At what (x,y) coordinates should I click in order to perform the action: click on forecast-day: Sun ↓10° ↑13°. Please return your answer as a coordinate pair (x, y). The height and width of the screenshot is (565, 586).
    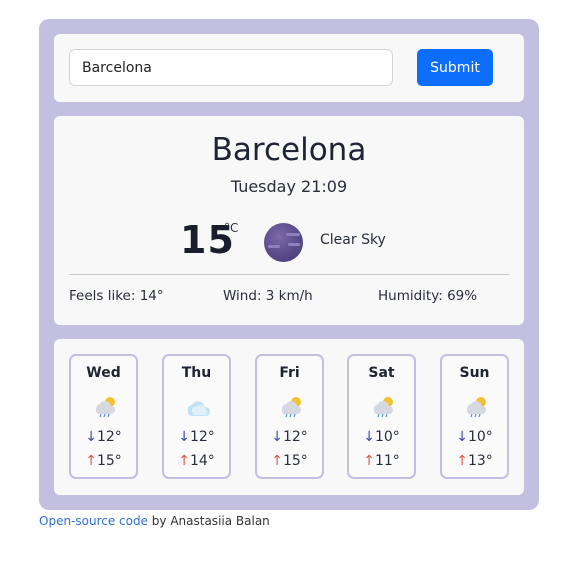
    Looking at the image, I should click on (474, 416).